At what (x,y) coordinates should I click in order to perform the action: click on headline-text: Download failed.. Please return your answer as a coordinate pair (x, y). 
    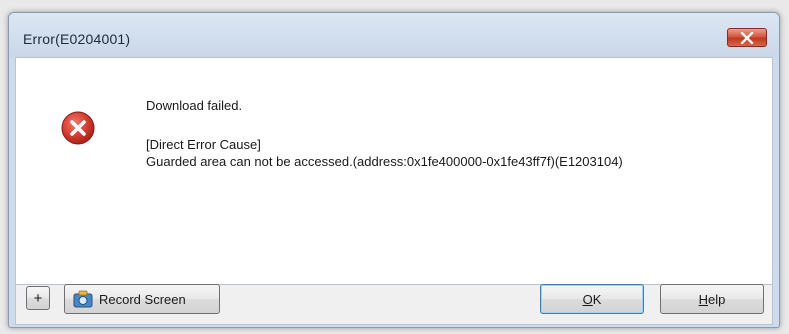
    Looking at the image, I should click on (194, 105).